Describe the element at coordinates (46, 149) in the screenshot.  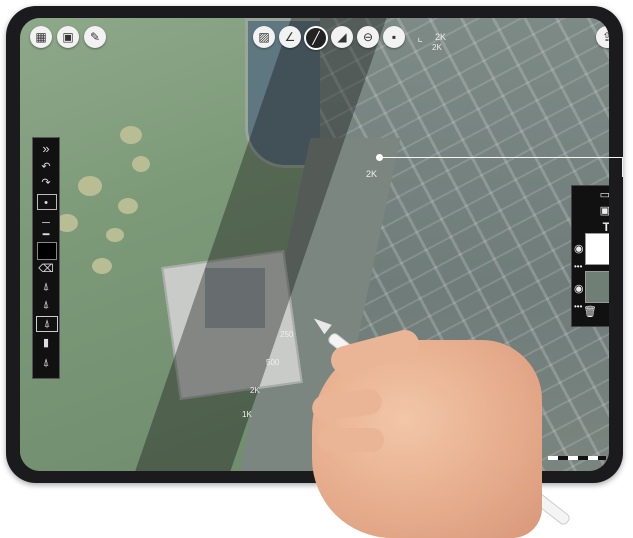
I see `collapse-button: »` at that location.